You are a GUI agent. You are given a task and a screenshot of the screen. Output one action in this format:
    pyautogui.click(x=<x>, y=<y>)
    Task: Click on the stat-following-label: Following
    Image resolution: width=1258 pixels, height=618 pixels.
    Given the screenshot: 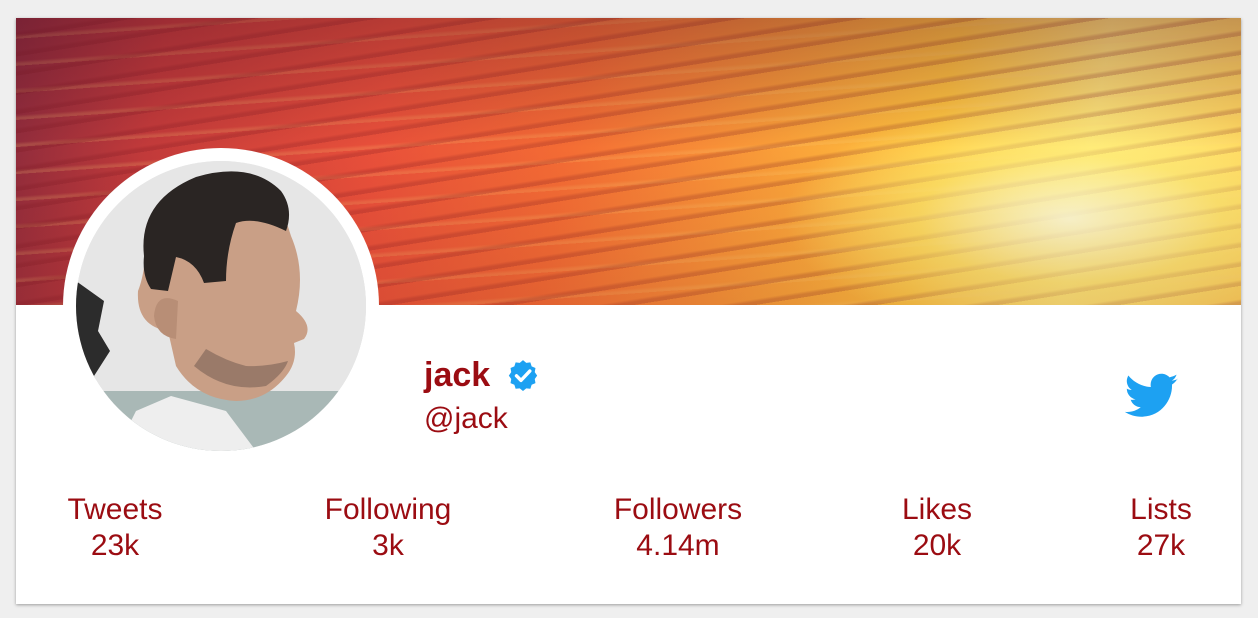 What is the action you would take?
    pyautogui.click(x=388, y=509)
    